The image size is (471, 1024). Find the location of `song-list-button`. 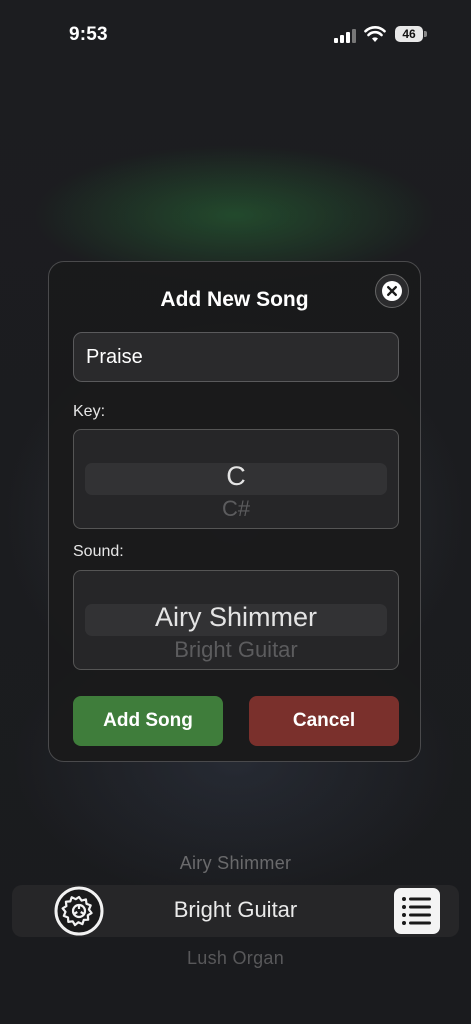

song-list-button is located at coordinates (417, 911).